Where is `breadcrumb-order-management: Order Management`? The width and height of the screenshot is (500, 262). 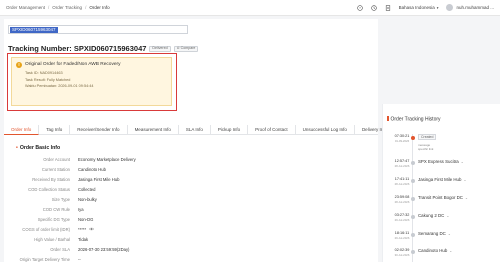 breadcrumb-order-management: Order Management is located at coordinates (25, 7).